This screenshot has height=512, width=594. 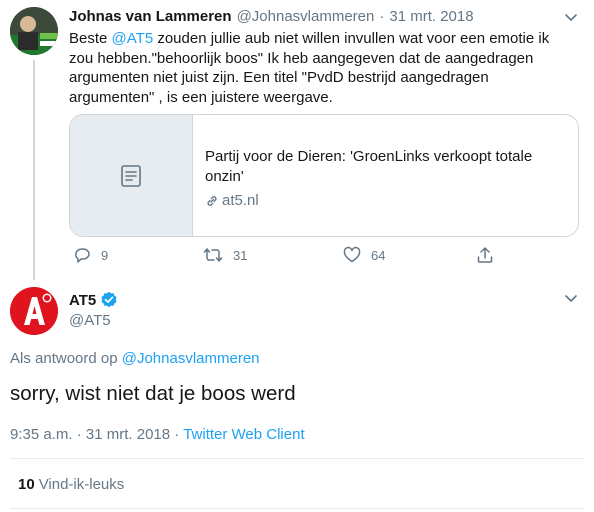 I want to click on share-icon, so click(x=485, y=255).